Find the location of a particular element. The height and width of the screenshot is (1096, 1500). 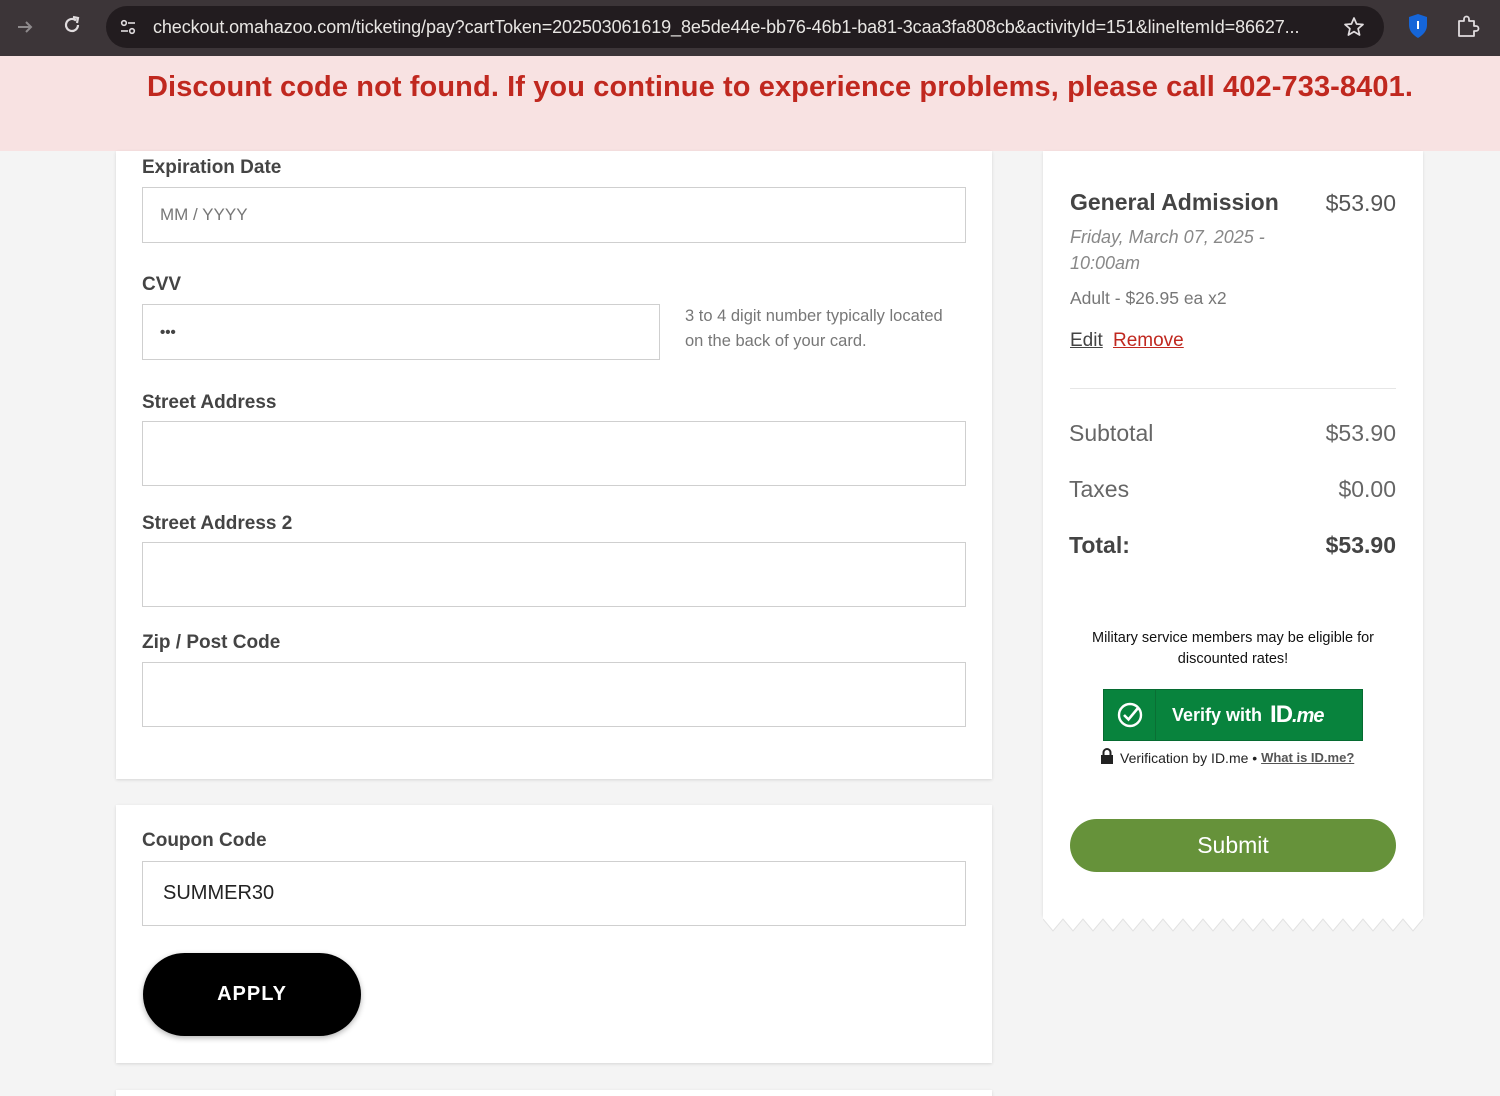

cvv-input: ••• is located at coordinates (401, 332).